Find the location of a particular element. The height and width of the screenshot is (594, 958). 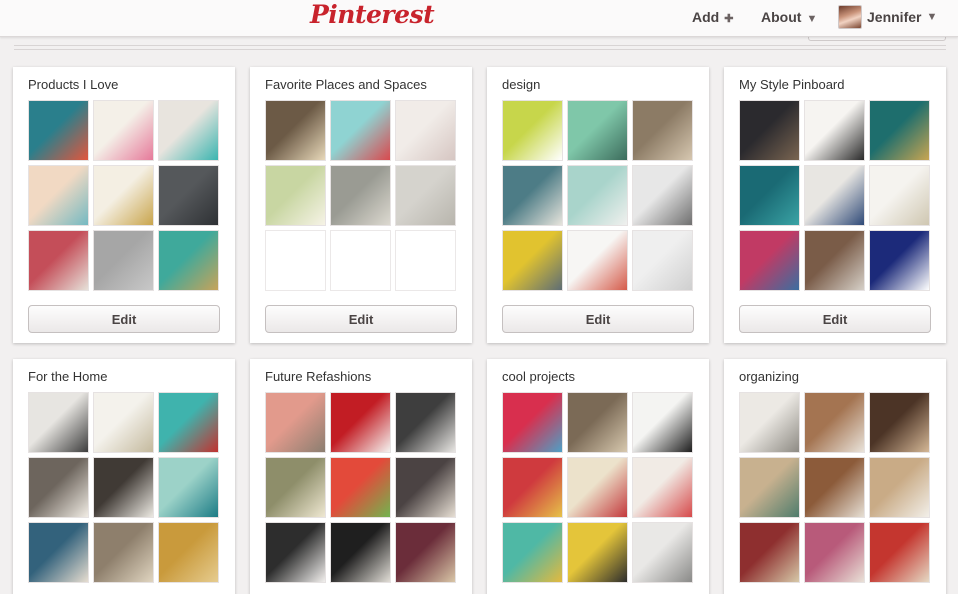

pinterest-logo: Pinterest is located at coordinates (372, 14).